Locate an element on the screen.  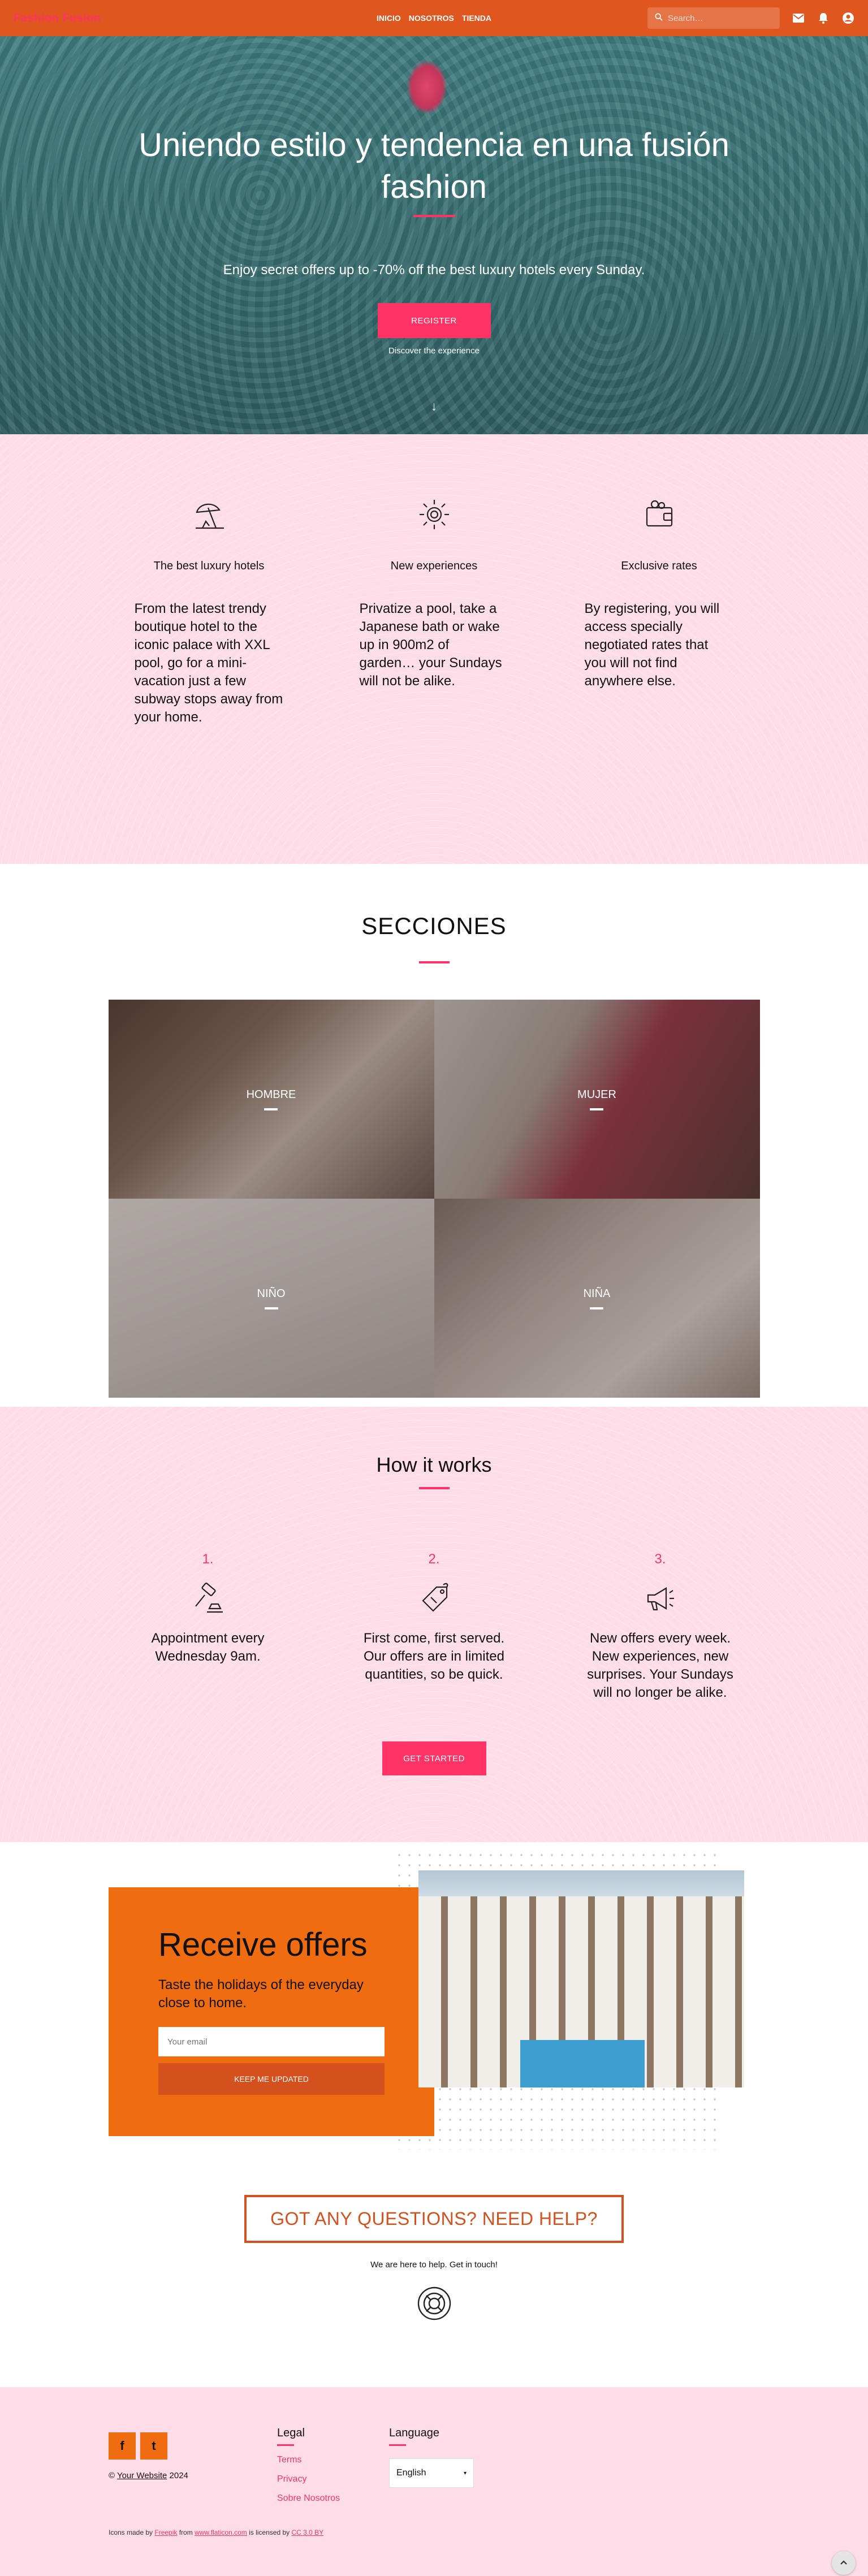
copyright: © Your Website 2024 is located at coordinates (148, 2475).